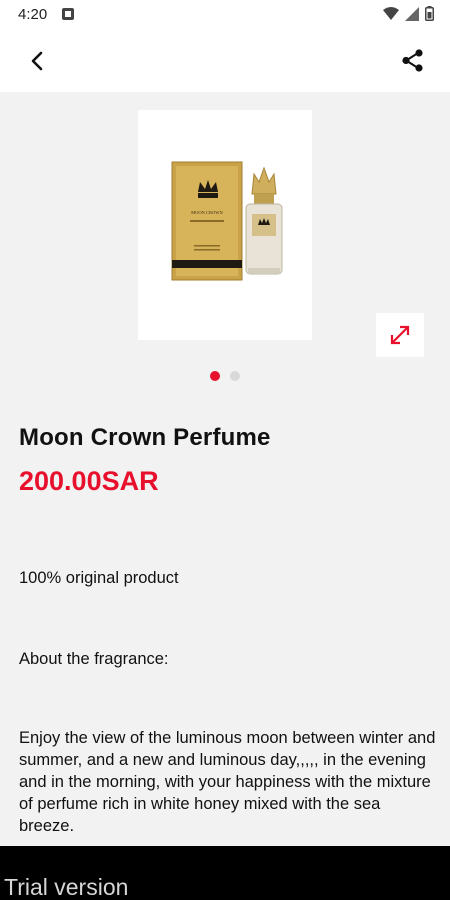  What do you see at coordinates (227, 221) in the screenshot?
I see `perfume-illustration: MOON CROWN` at bounding box center [227, 221].